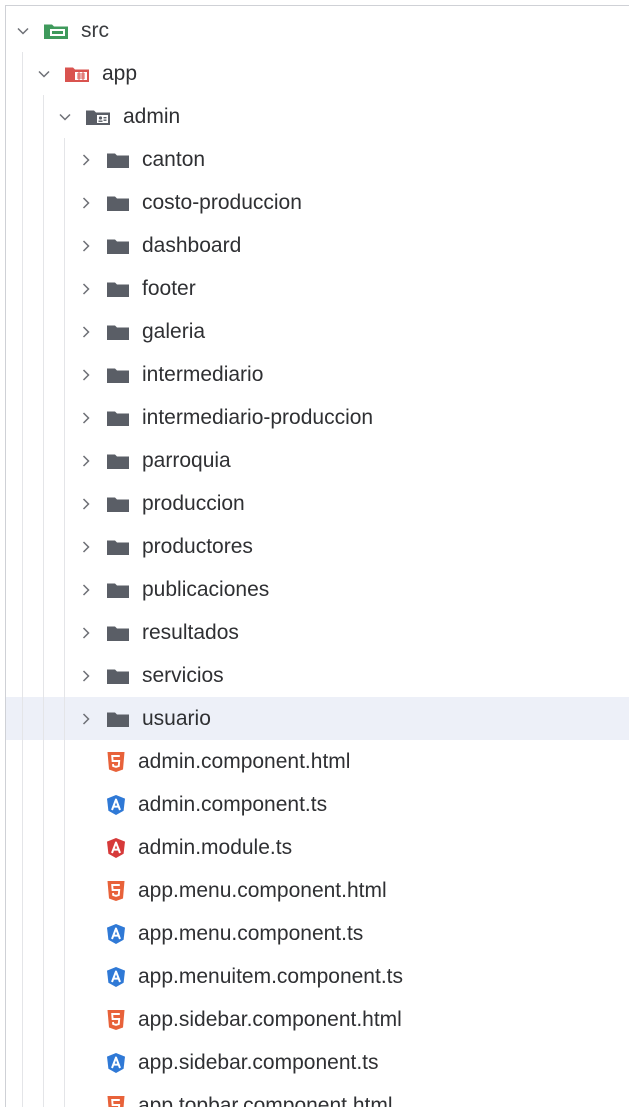 The image size is (633, 1116). Describe the element at coordinates (317, 1062) in the screenshot. I see `tree-file: app.sidebar.component.ts` at that location.